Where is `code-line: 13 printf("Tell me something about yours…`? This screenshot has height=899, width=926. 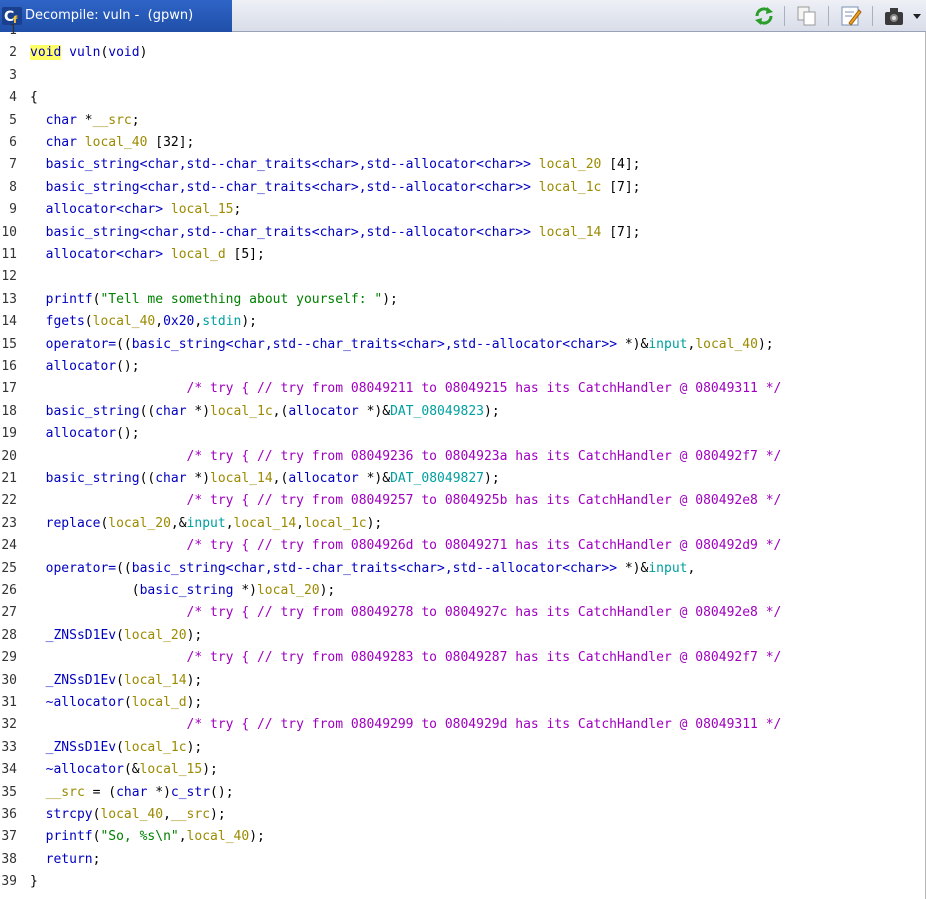
code-line: 13 printf("Tell me something about yours… is located at coordinates (463, 300).